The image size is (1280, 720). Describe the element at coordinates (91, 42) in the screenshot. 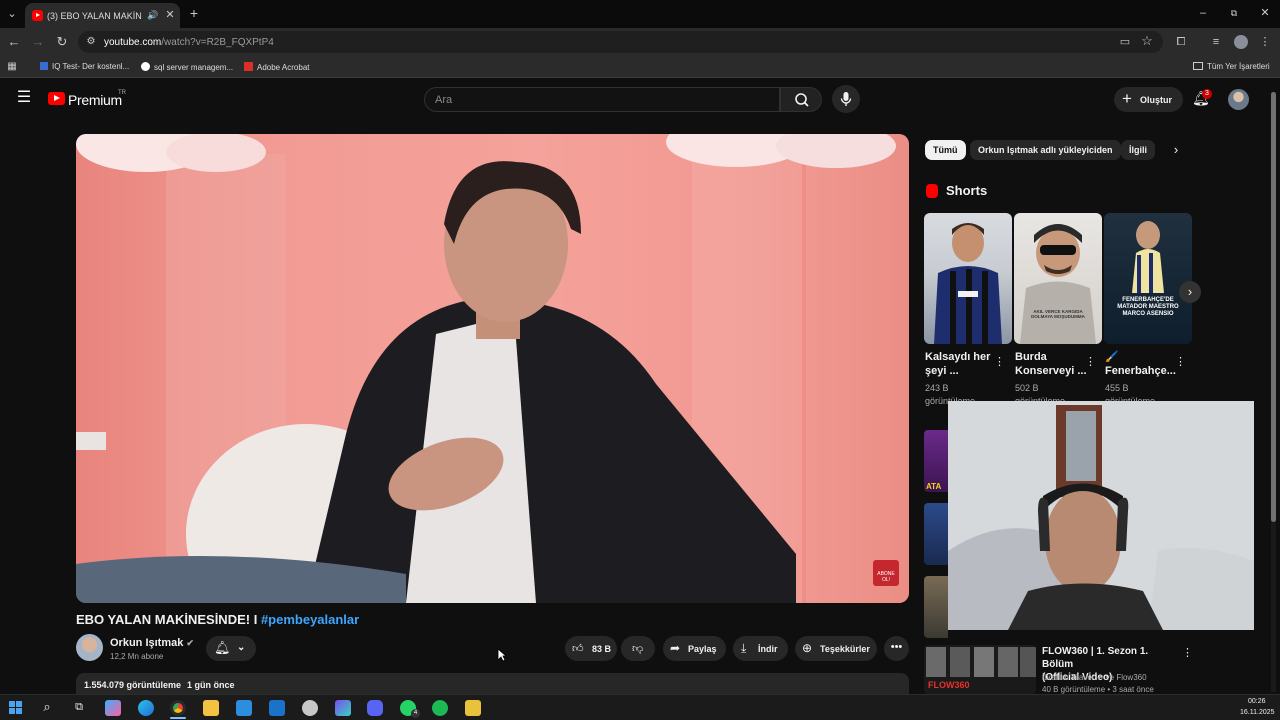

I see `site-info-icon: ⚙` at that location.